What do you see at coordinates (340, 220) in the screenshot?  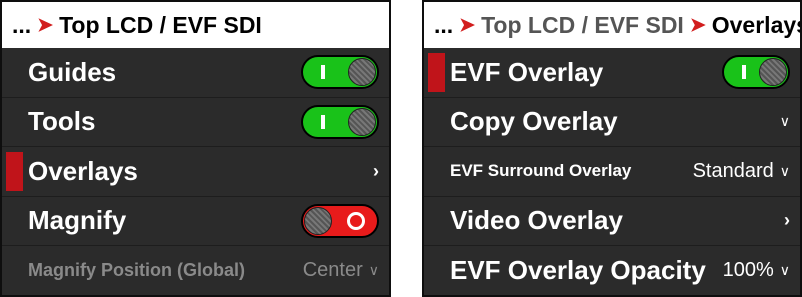 I see `magnify-toggle` at bounding box center [340, 220].